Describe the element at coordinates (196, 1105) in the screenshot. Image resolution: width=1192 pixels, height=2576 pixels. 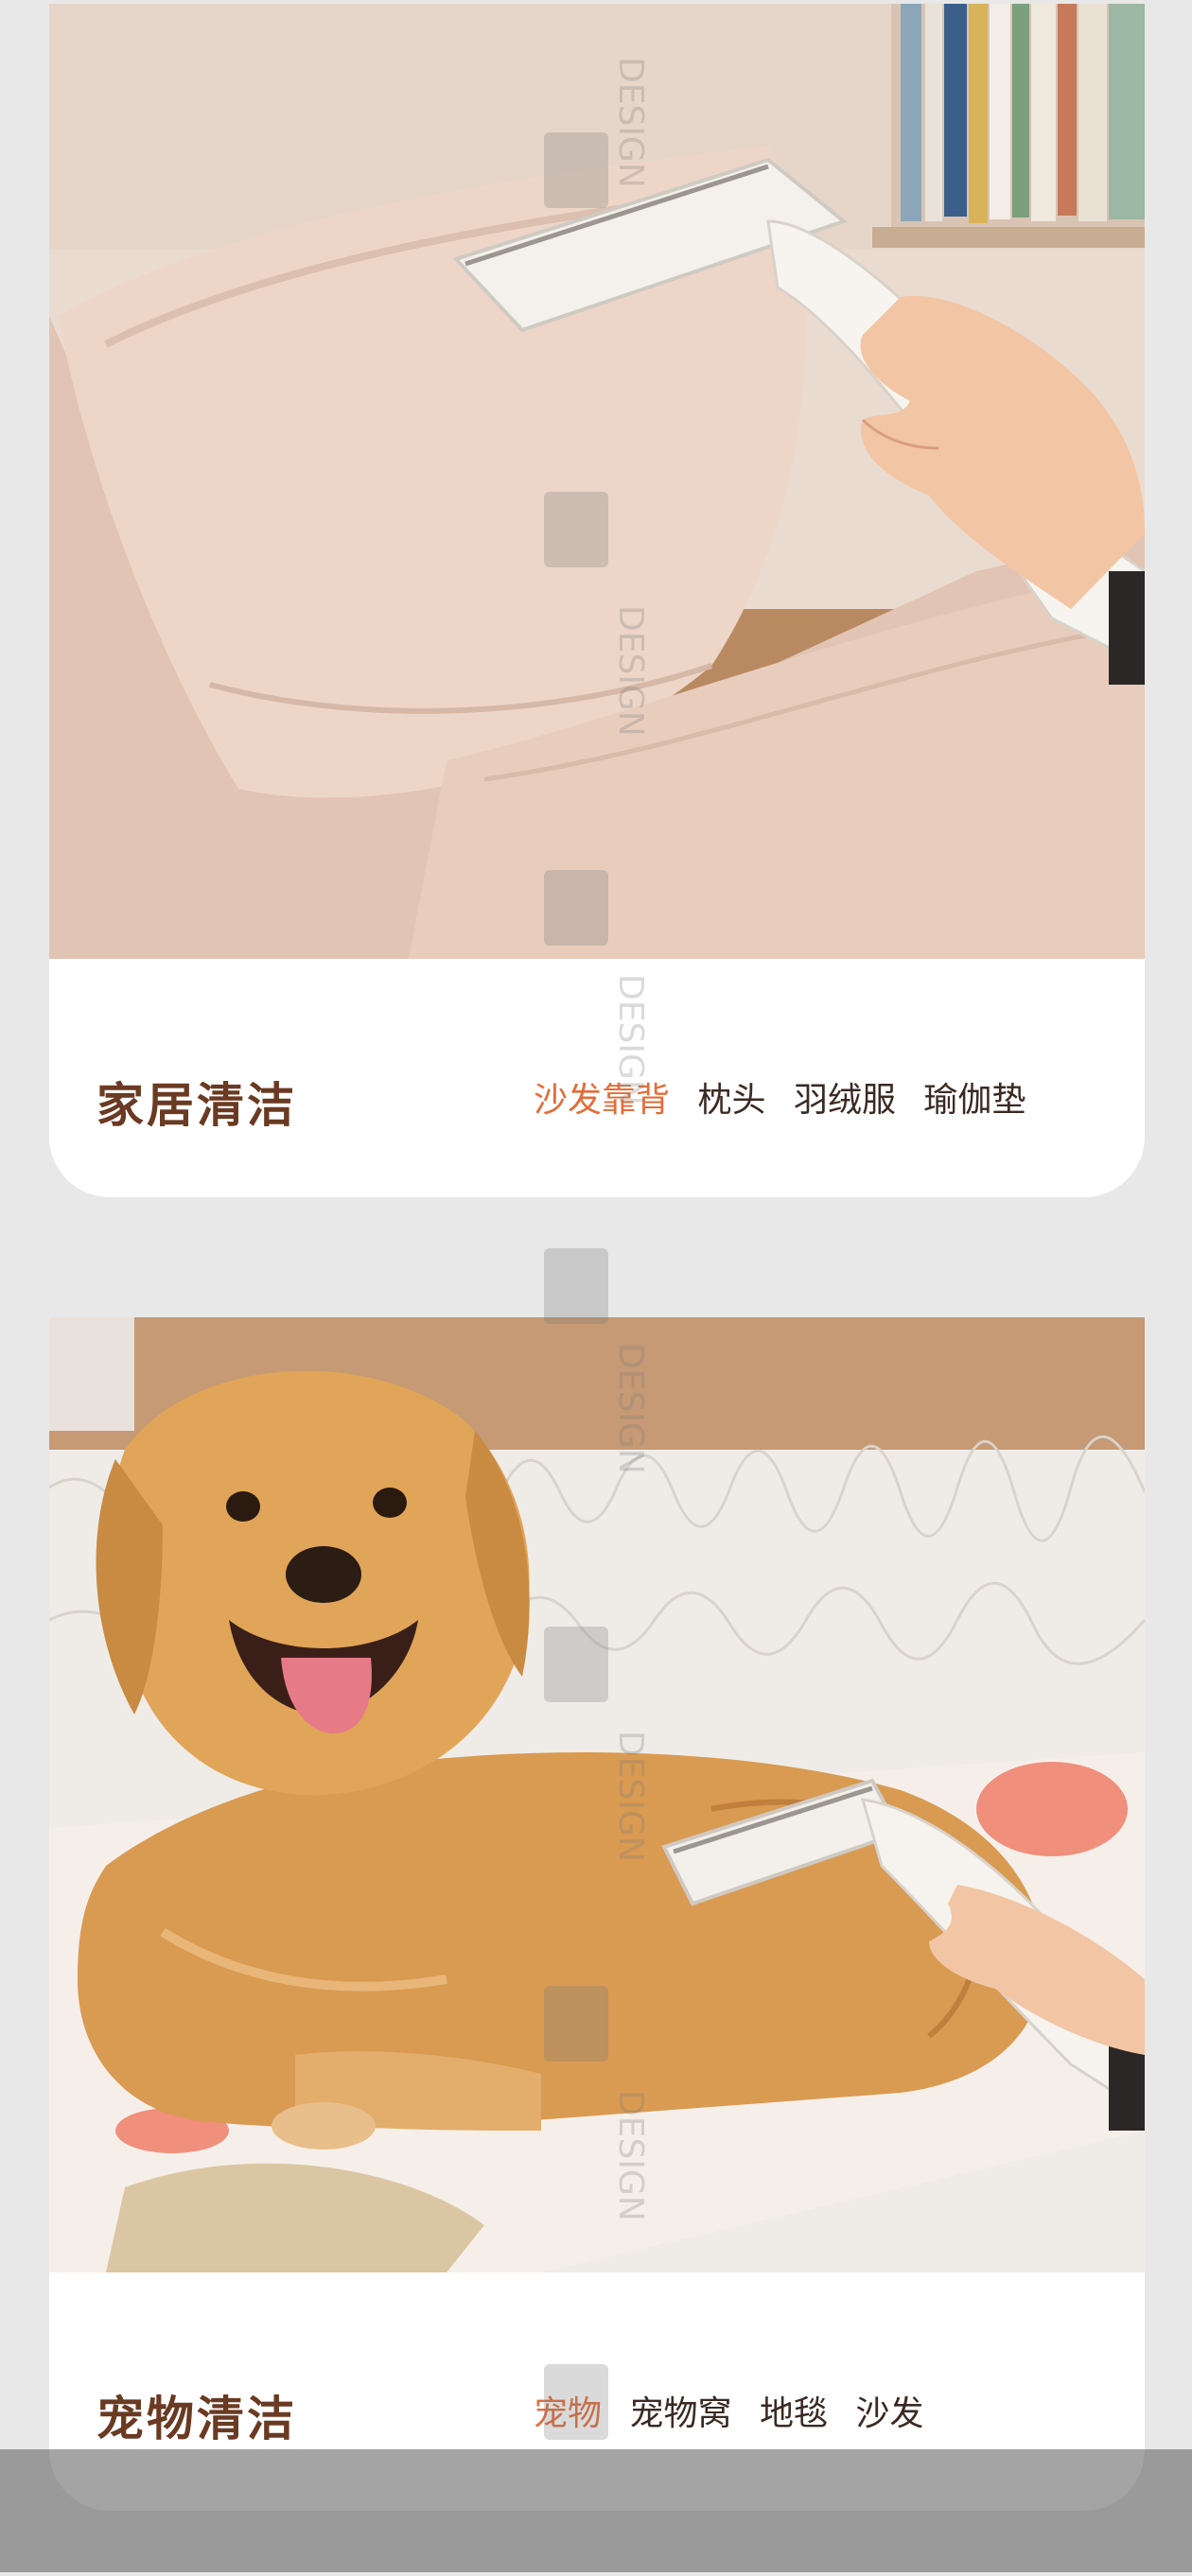
I see `section-title: 家居清洁` at that location.